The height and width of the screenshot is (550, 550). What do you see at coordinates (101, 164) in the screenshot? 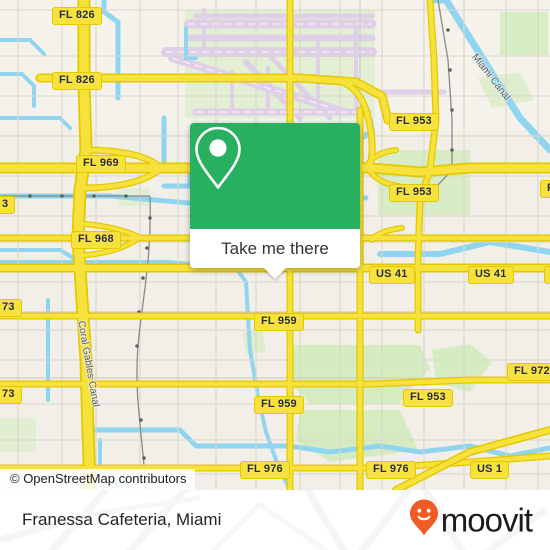
I see `road-shield: FL 969` at bounding box center [101, 164].